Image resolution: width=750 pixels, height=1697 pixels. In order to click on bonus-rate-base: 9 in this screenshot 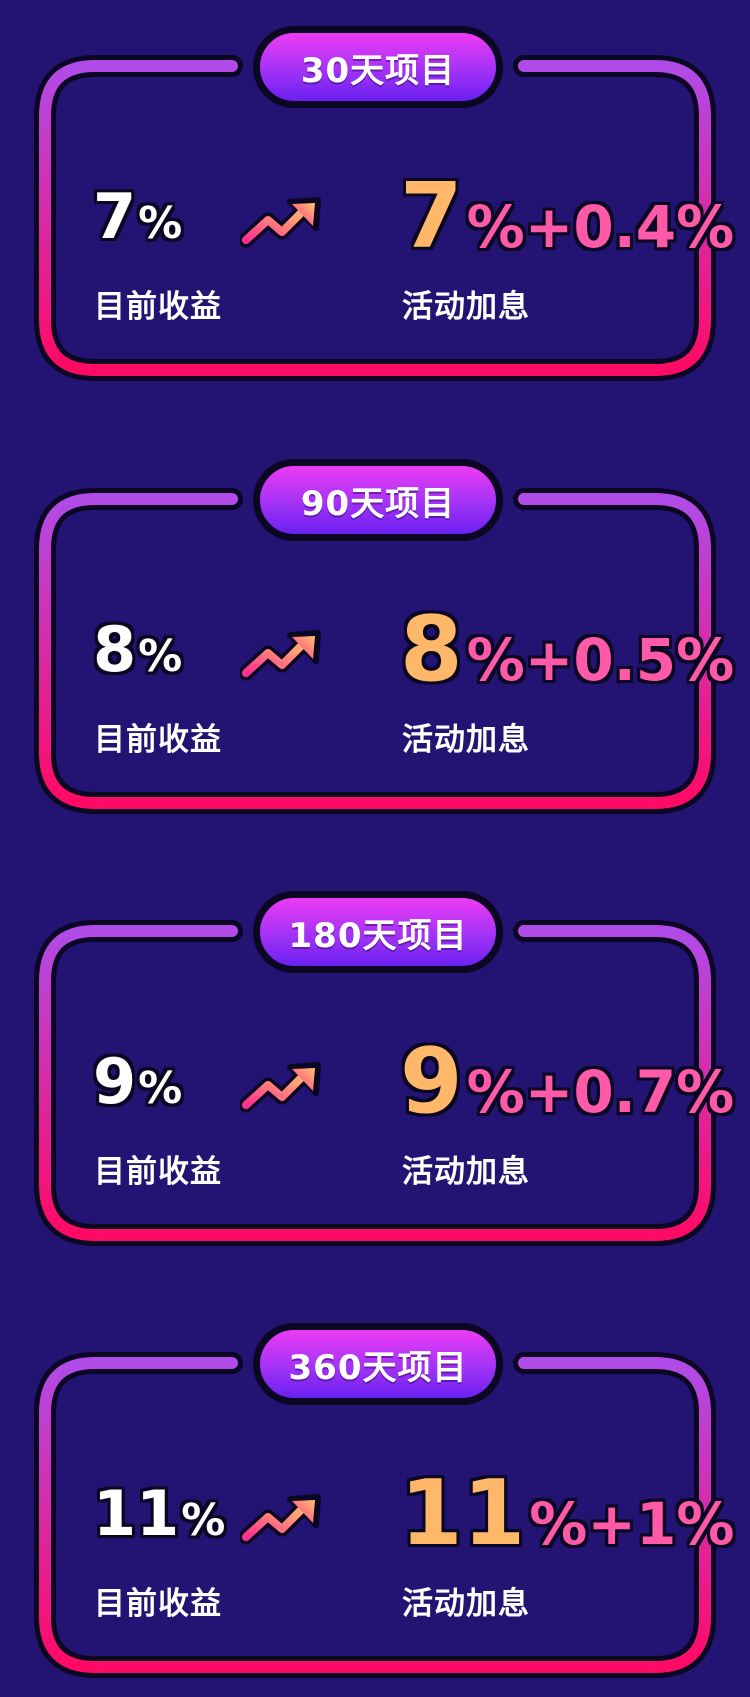, I will do `click(431, 1081)`.